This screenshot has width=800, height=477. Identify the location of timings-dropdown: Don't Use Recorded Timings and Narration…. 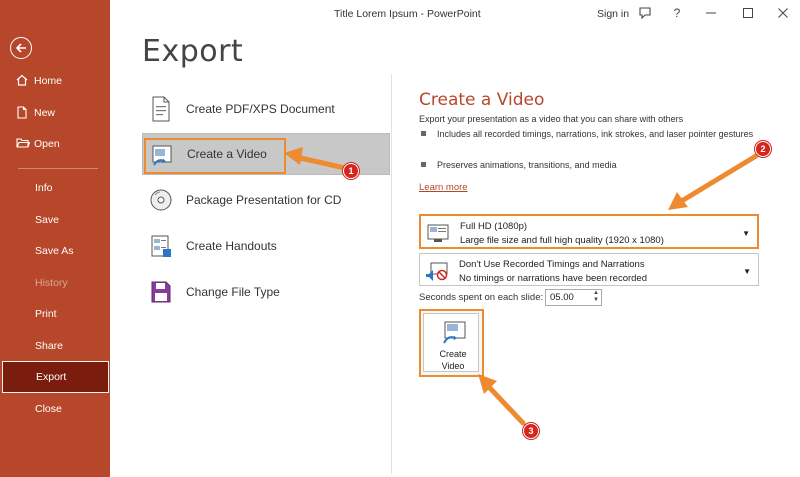
(589, 269).